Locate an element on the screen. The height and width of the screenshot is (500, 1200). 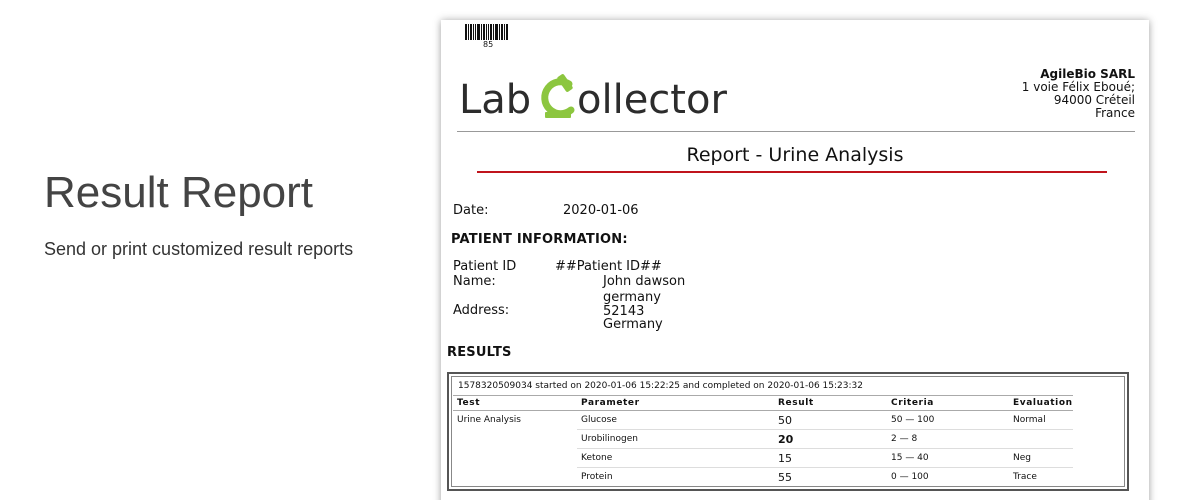
evaluation-cell: Normal is located at coordinates (1041, 420).